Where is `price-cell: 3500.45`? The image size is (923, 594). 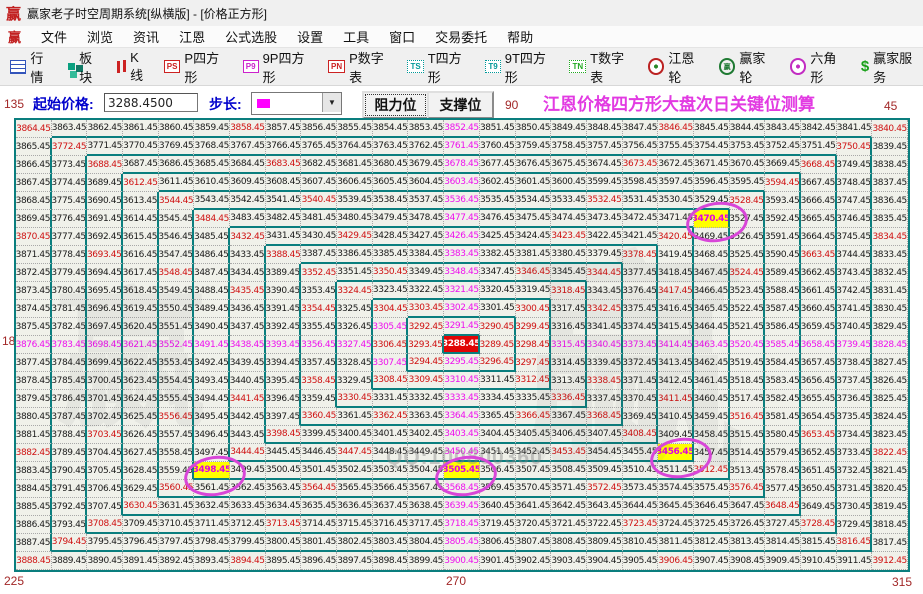 price-cell: 3500.45 is located at coordinates (283, 471).